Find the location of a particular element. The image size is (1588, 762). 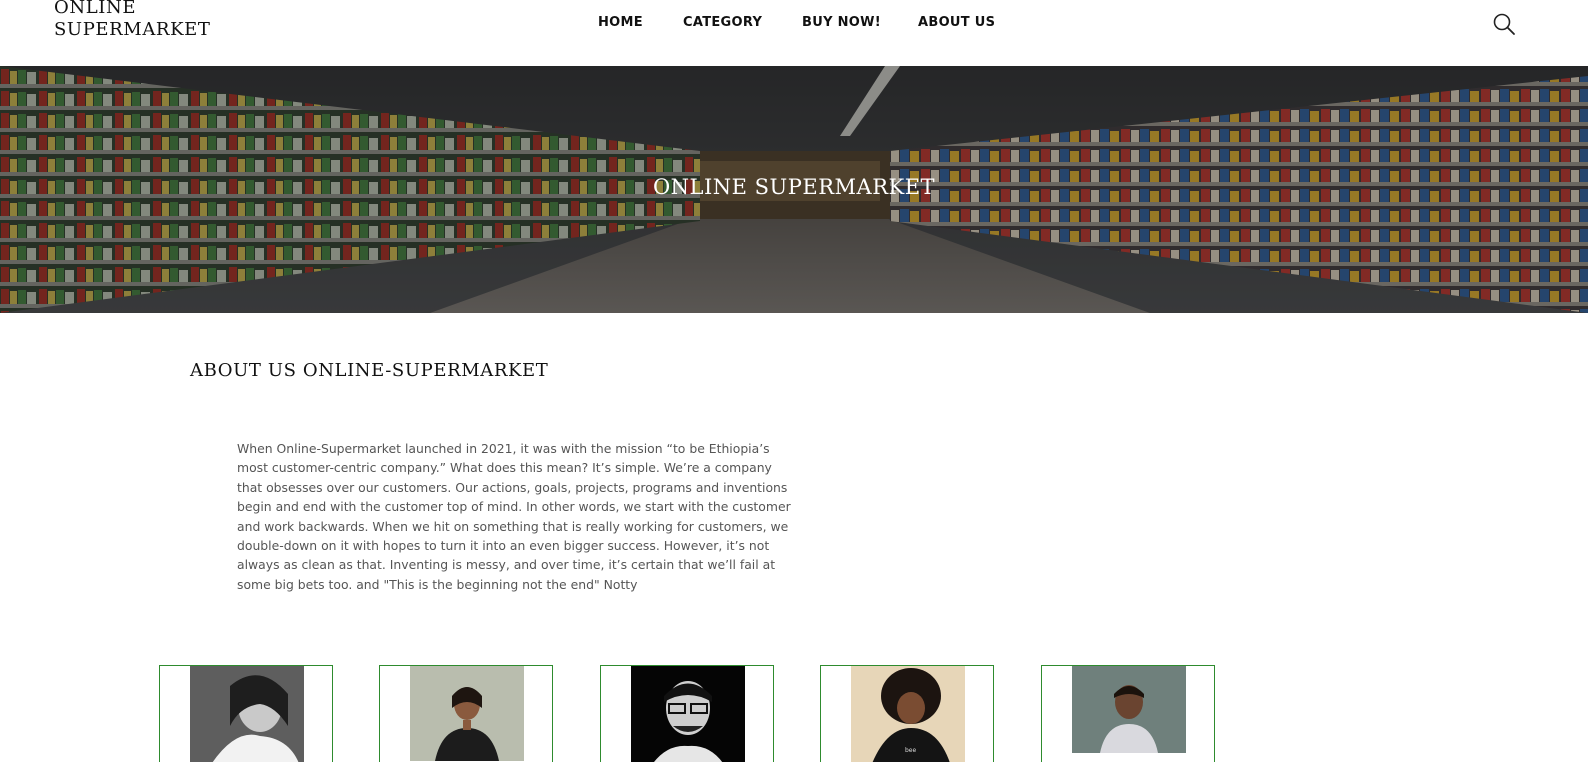

nav-home: HOME is located at coordinates (620, 22).